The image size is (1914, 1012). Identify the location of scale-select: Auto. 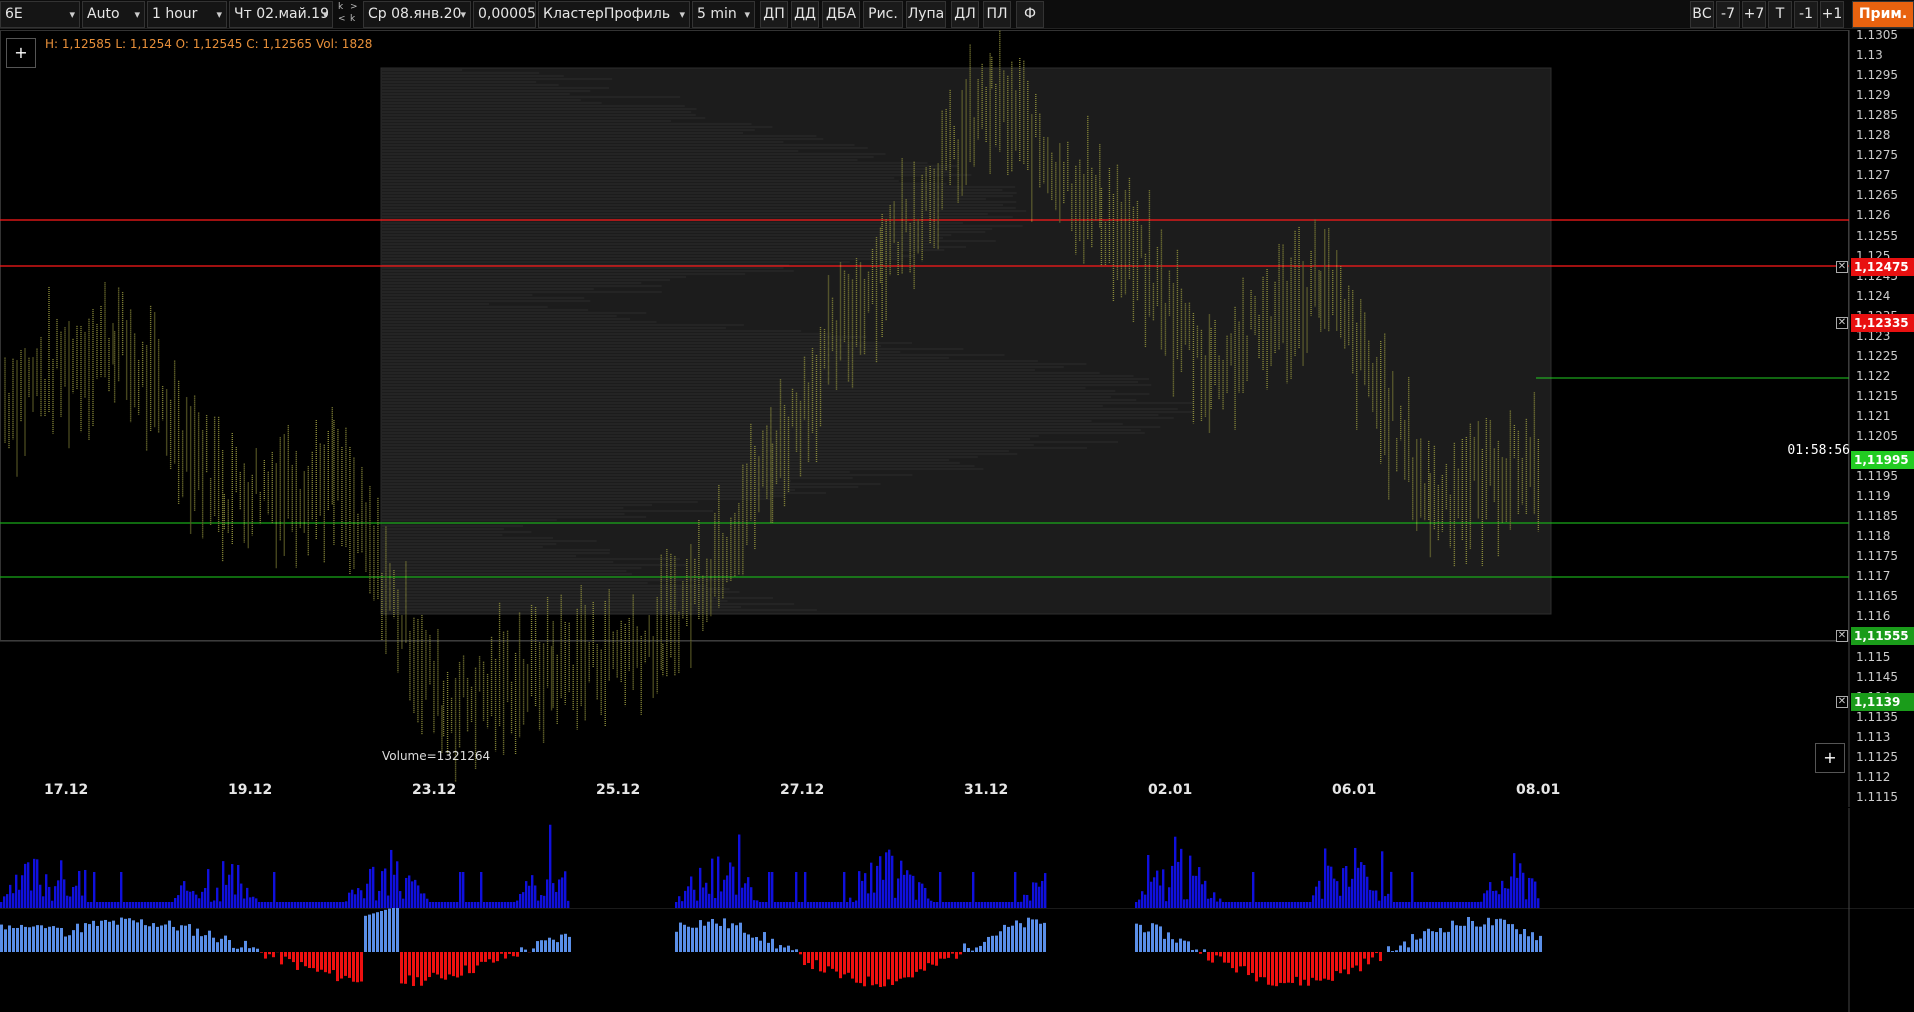
(113, 14).